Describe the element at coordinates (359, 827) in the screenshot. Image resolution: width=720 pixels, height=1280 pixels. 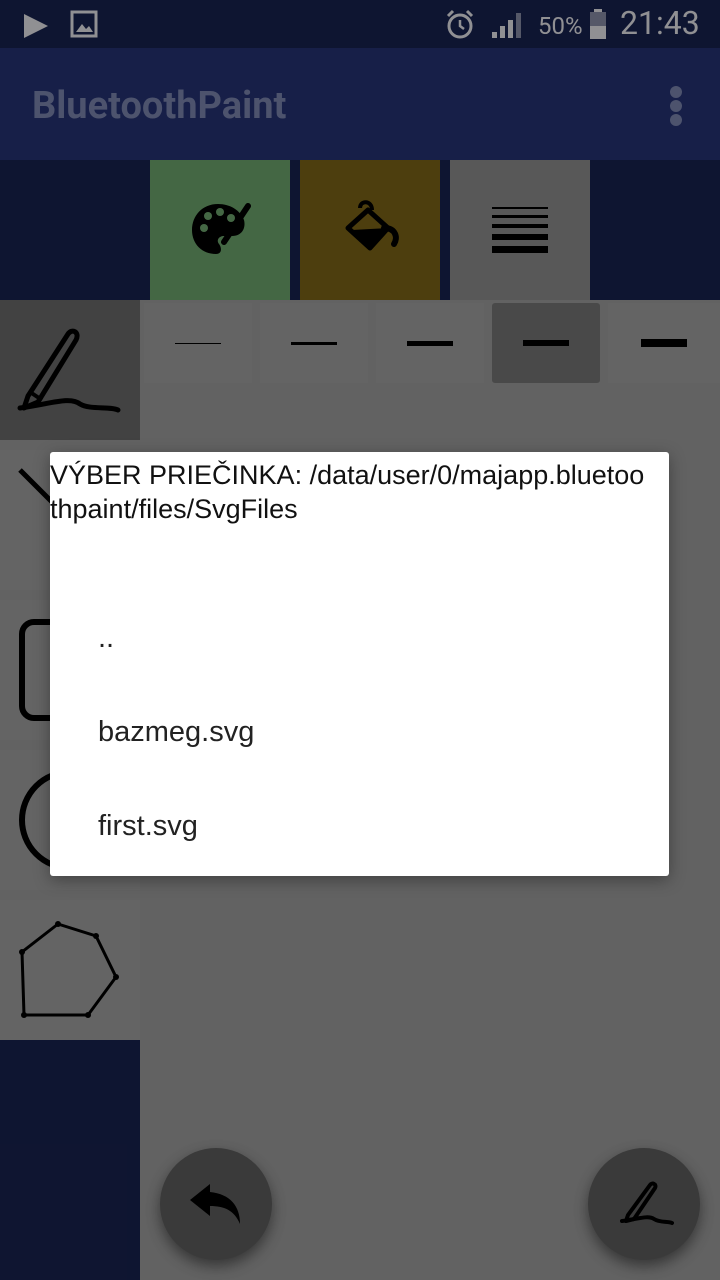
I see `list-item-file: first.svg` at that location.